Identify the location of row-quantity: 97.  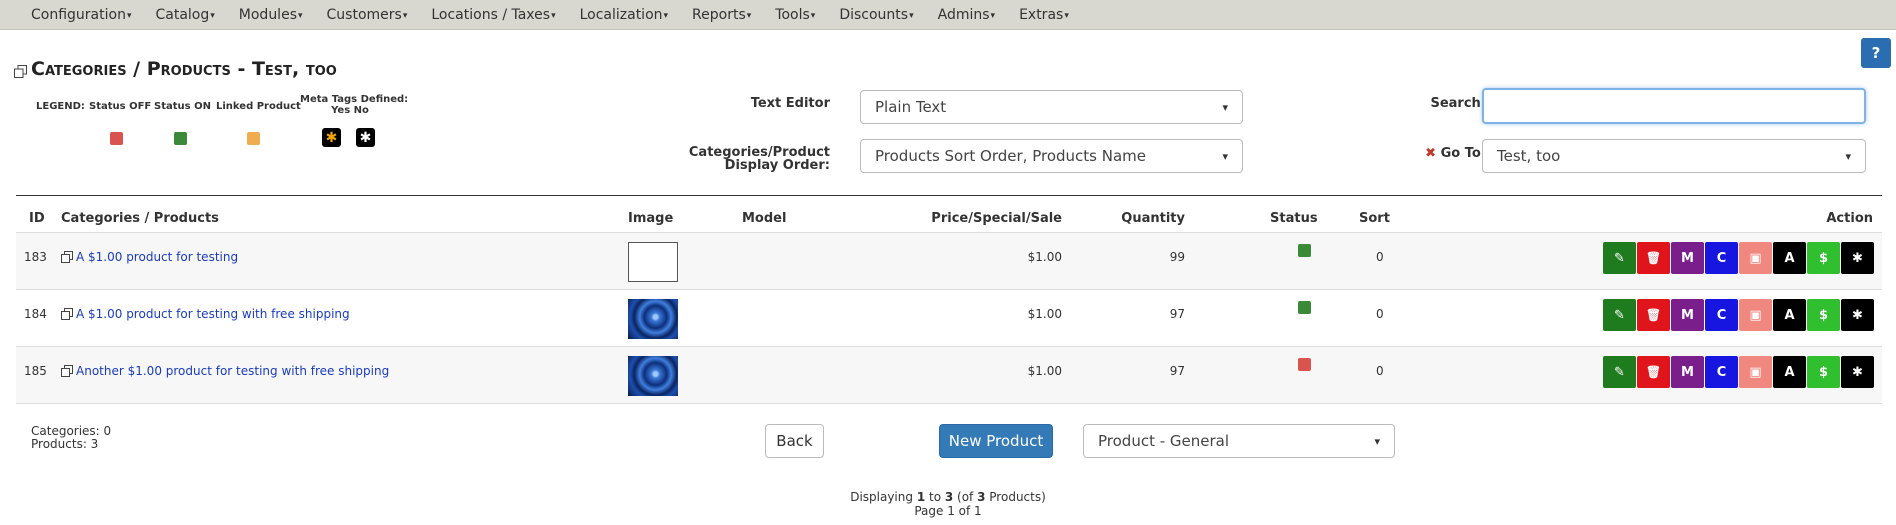
(1177, 314).